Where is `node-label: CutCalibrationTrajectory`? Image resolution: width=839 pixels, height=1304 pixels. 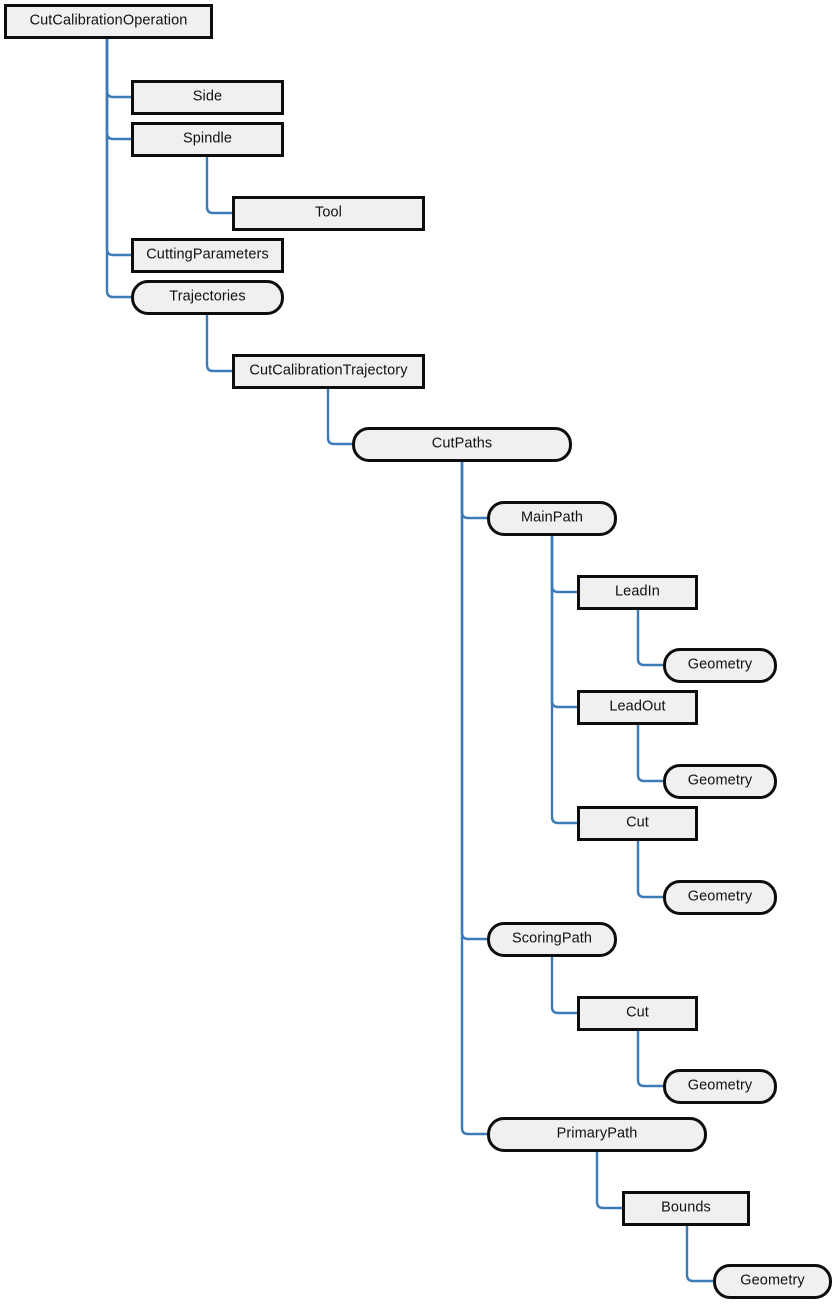 node-label: CutCalibrationTrajectory is located at coordinates (328, 370).